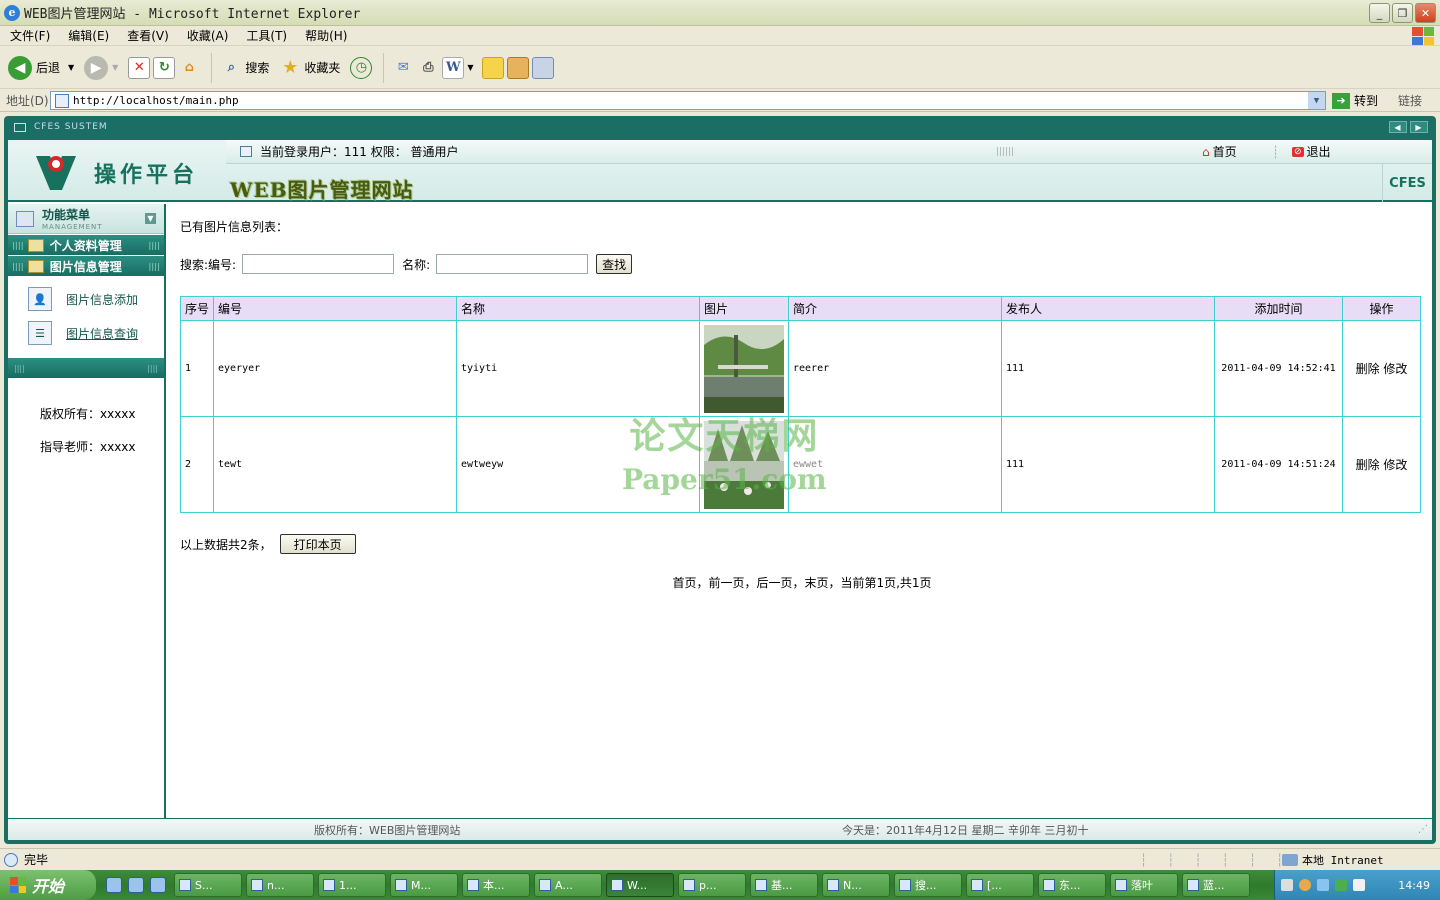 The width and height of the screenshot is (1440, 900). Describe the element at coordinates (1318, 152) in the screenshot. I see `logout-label: 退出` at that location.